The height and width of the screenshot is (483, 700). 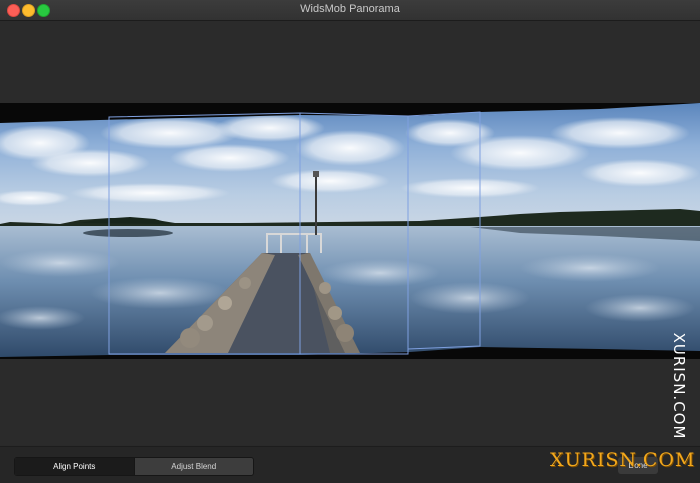 I want to click on tab-align-points: Align Points, so click(x=74, y=466).